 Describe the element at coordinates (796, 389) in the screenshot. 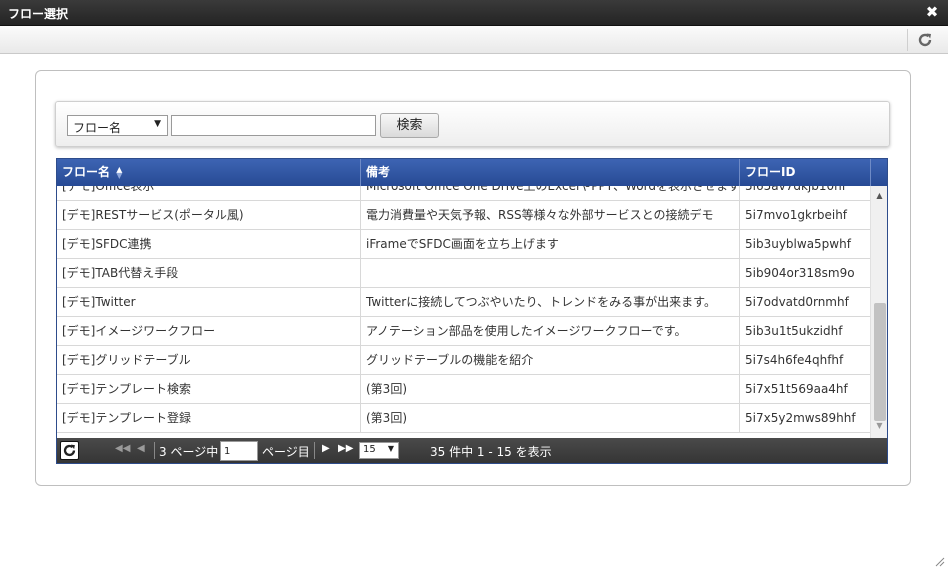

I see `cell-flow-id: 5i7x51t569aa4hf` at that location.